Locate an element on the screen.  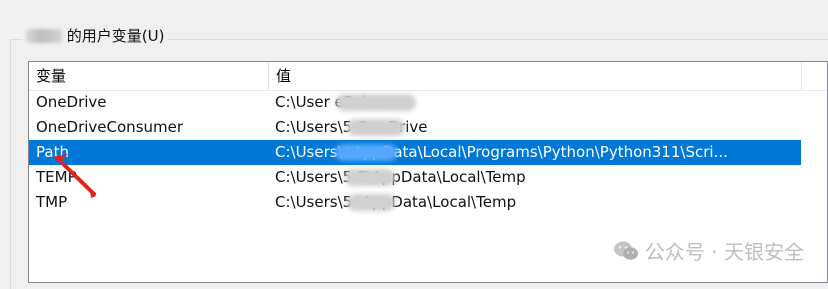
red-arrow-icon is located at coordinates (74, 176).